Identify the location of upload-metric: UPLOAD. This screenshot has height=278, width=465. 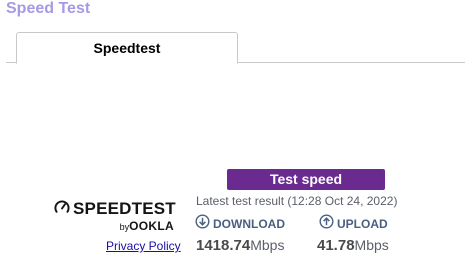
(353, 224).